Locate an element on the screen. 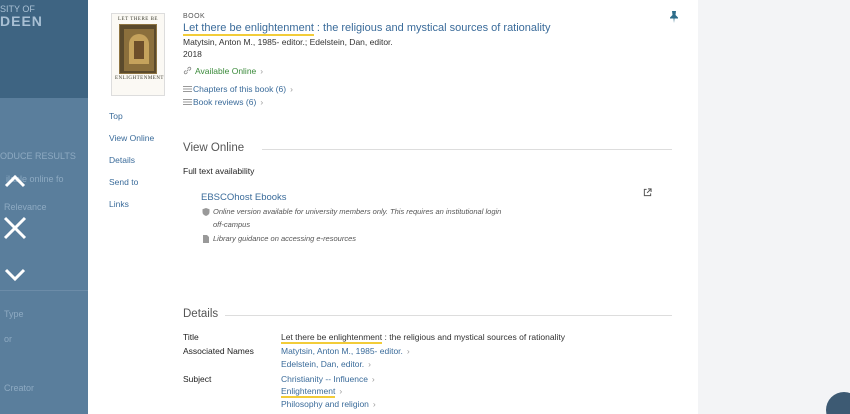 The image size is (850, 414). side-nav-links: Links is located at coordinates (131, 210).